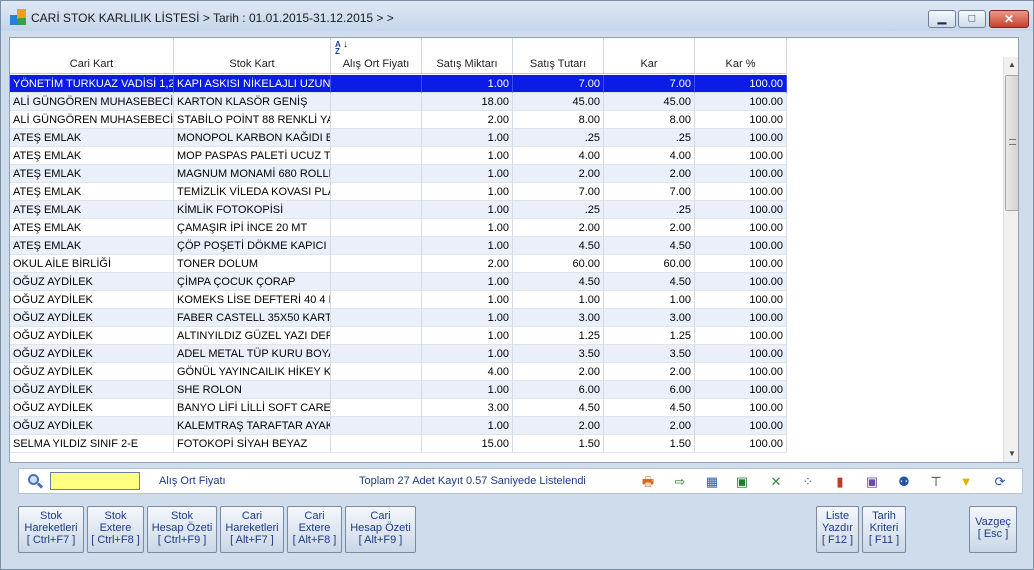 This screenshot has height=570, width=1034. I want to click on button-label: Stok, so click(181, 516).